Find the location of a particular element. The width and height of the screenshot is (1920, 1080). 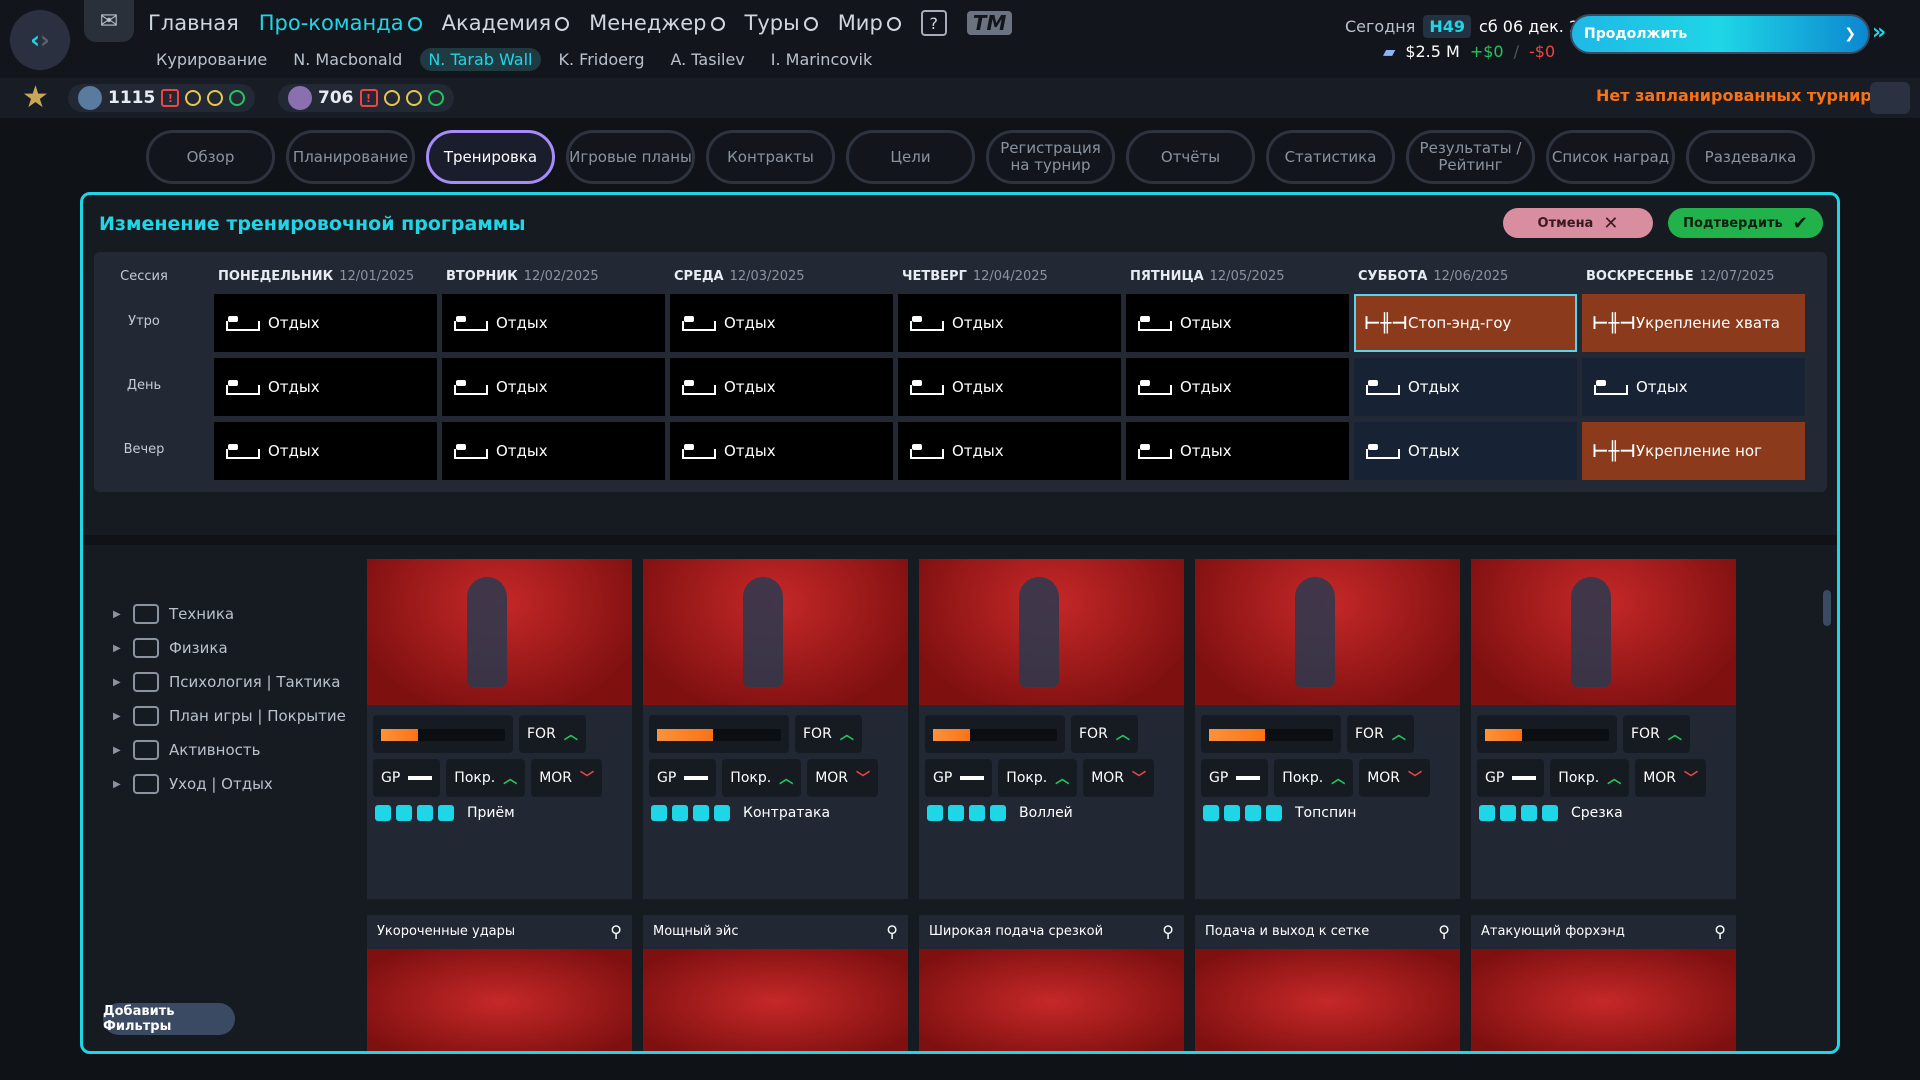

tab-locker-room: Раздевалка is located at coordinates (1750, 157).